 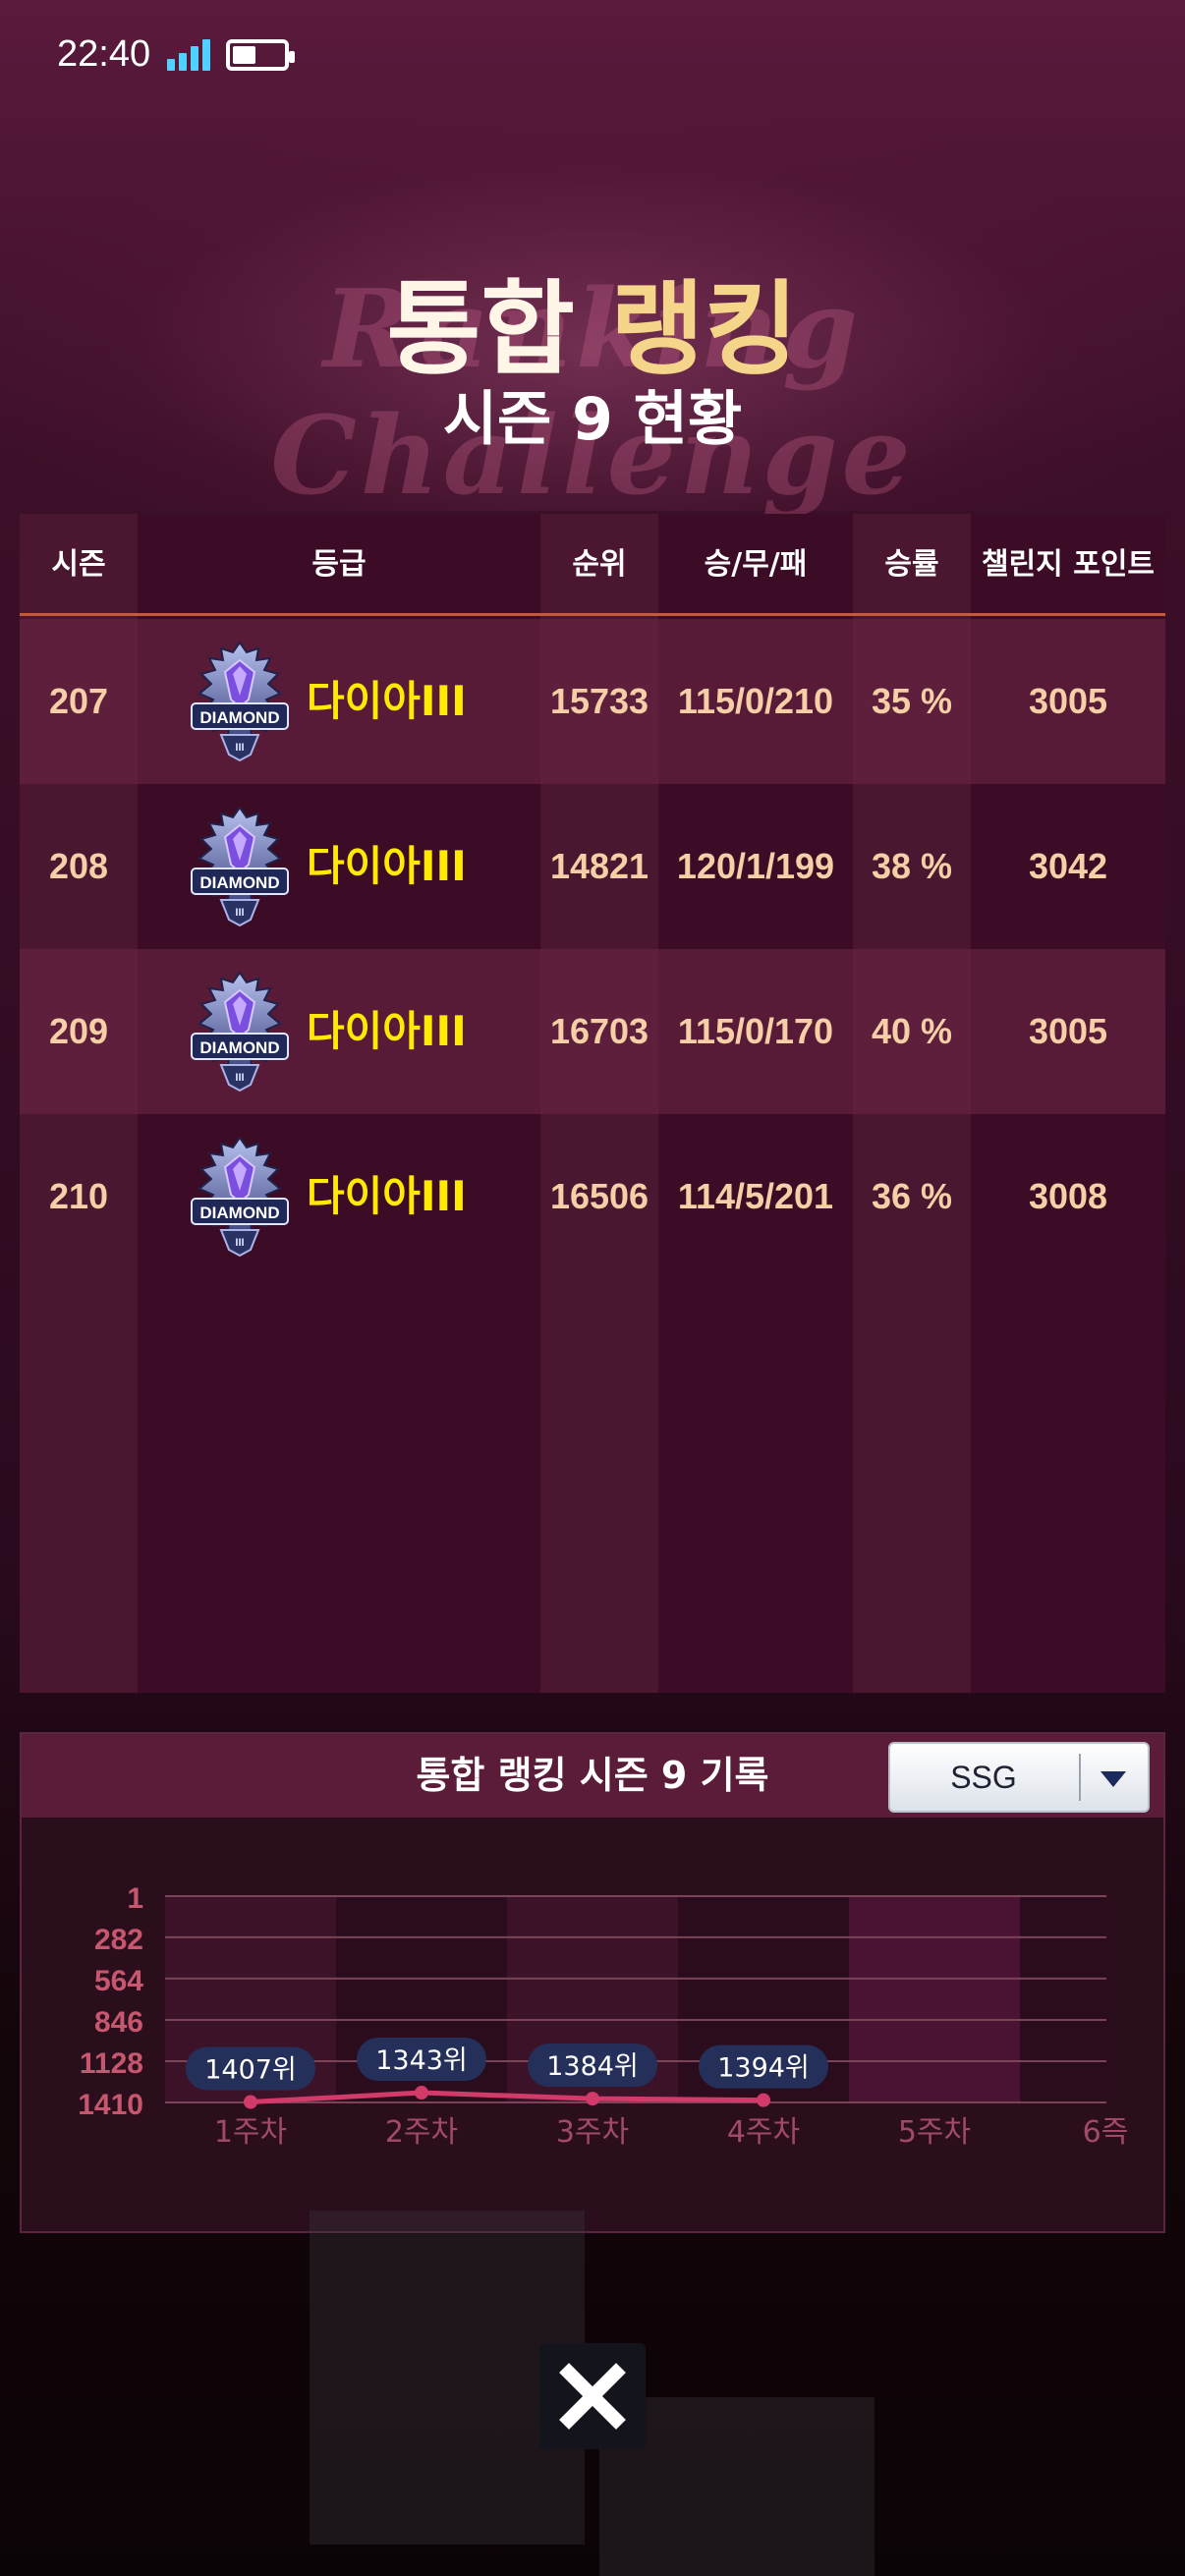 I want to click on y-tick-label: 1, so click(x=135, y=1898).